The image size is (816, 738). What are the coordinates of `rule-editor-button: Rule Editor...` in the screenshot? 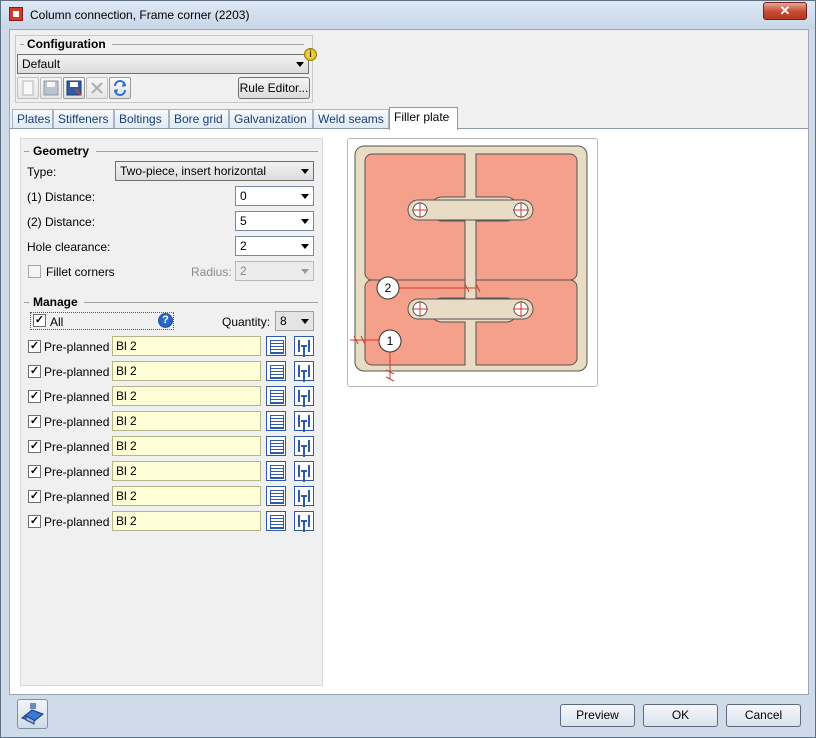 It's located at (274, 88).